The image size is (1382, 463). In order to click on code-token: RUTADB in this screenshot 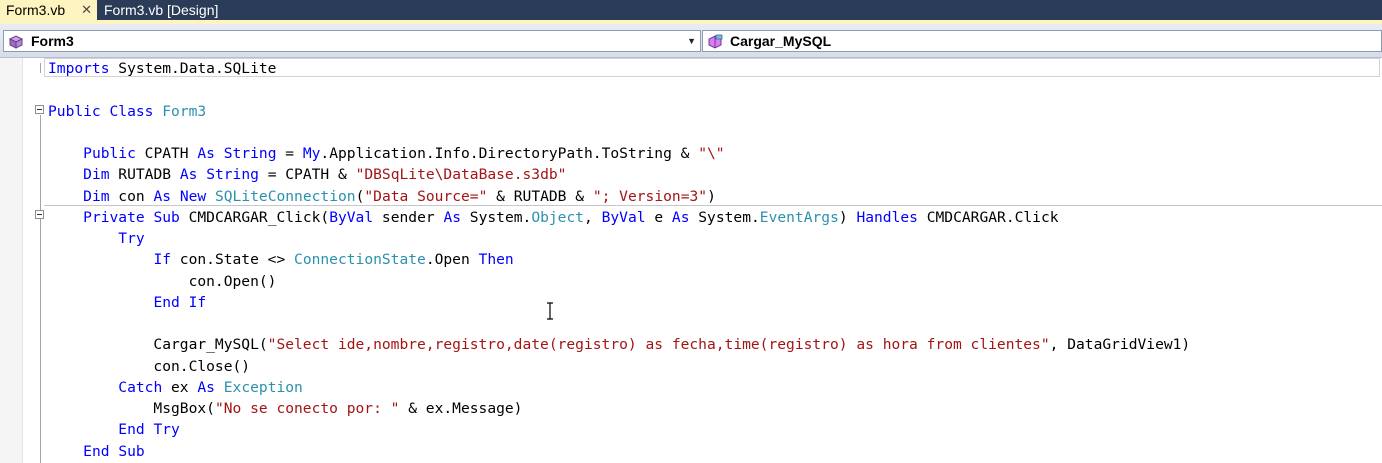, I will do `click(144, 175)`.